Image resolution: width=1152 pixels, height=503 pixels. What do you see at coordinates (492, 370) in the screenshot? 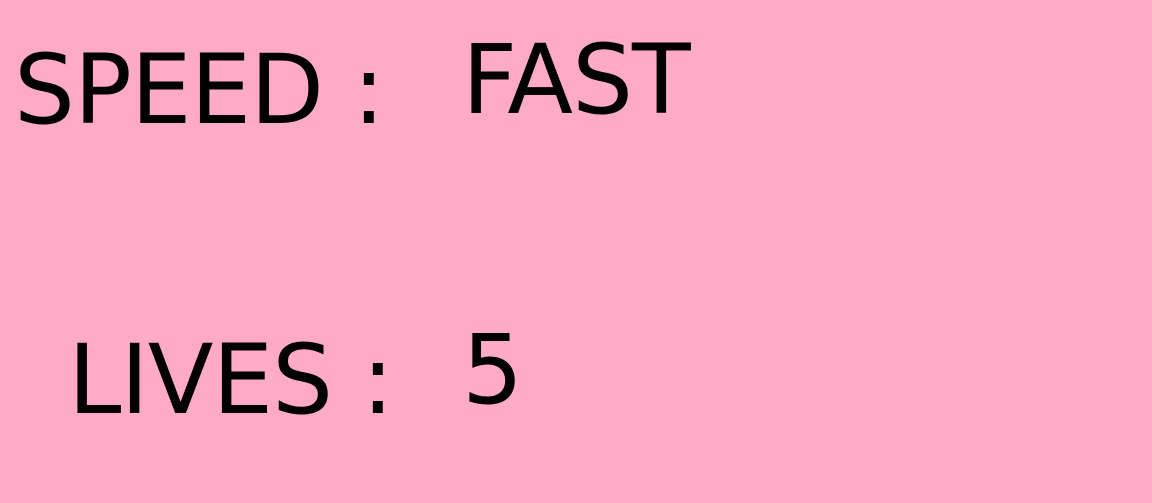
I see `lives-value: 5` at bounding box center [492, 370].